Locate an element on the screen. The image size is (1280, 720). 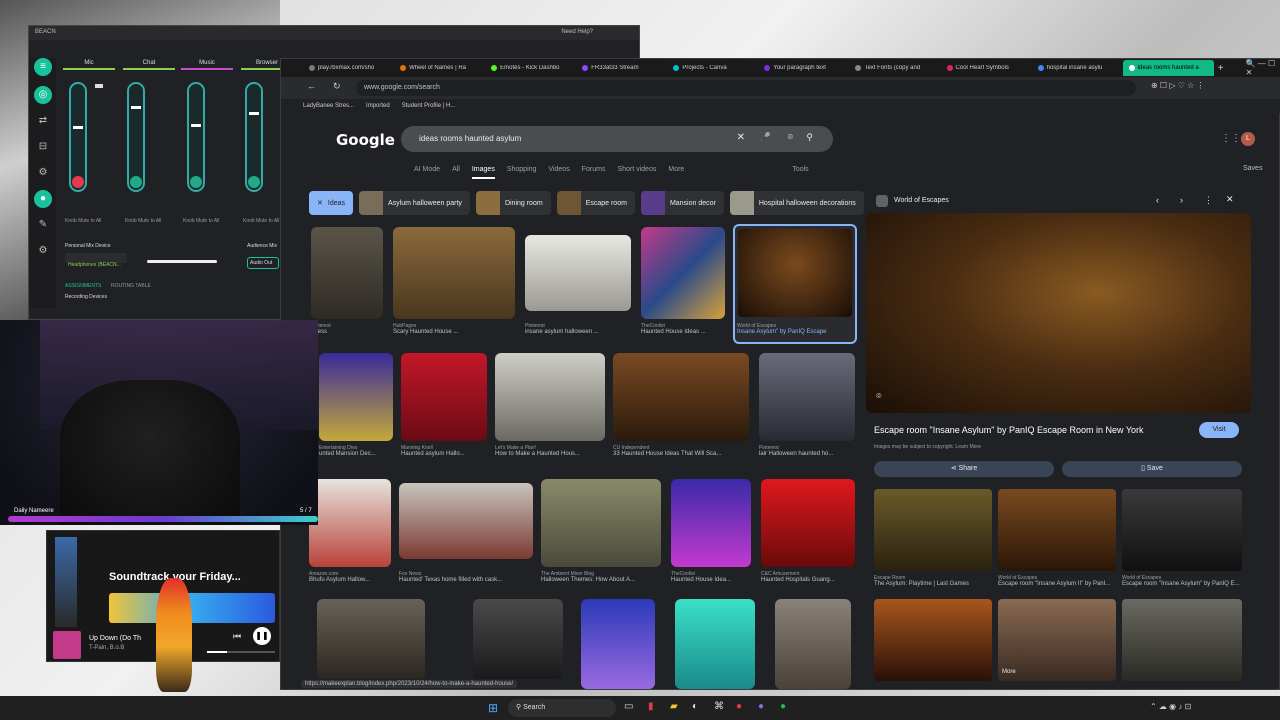
taskbar-search: ⚲ Search is located at coordinates (562, 708).